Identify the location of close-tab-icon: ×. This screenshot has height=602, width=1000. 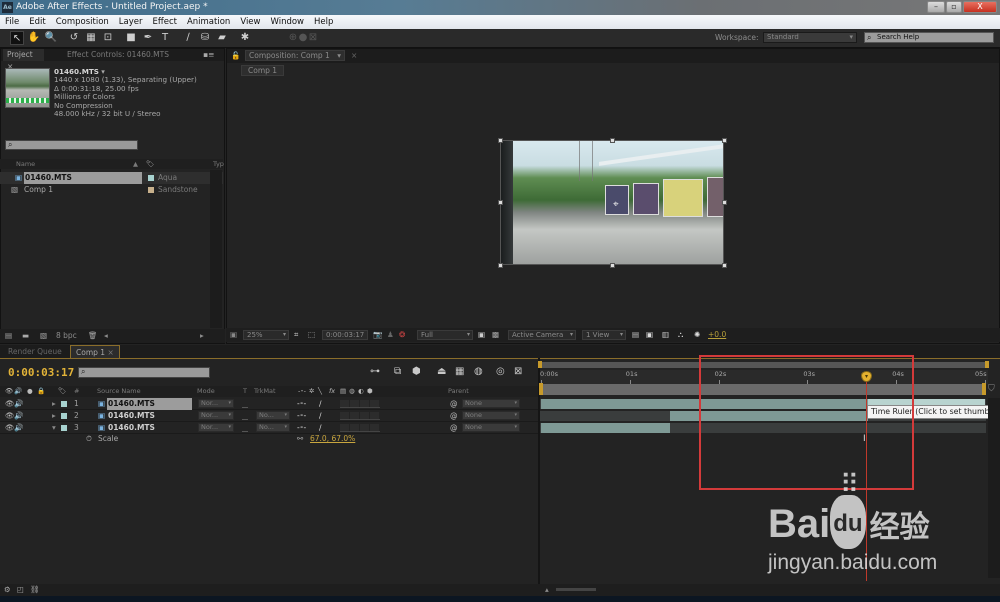
(354, 56).